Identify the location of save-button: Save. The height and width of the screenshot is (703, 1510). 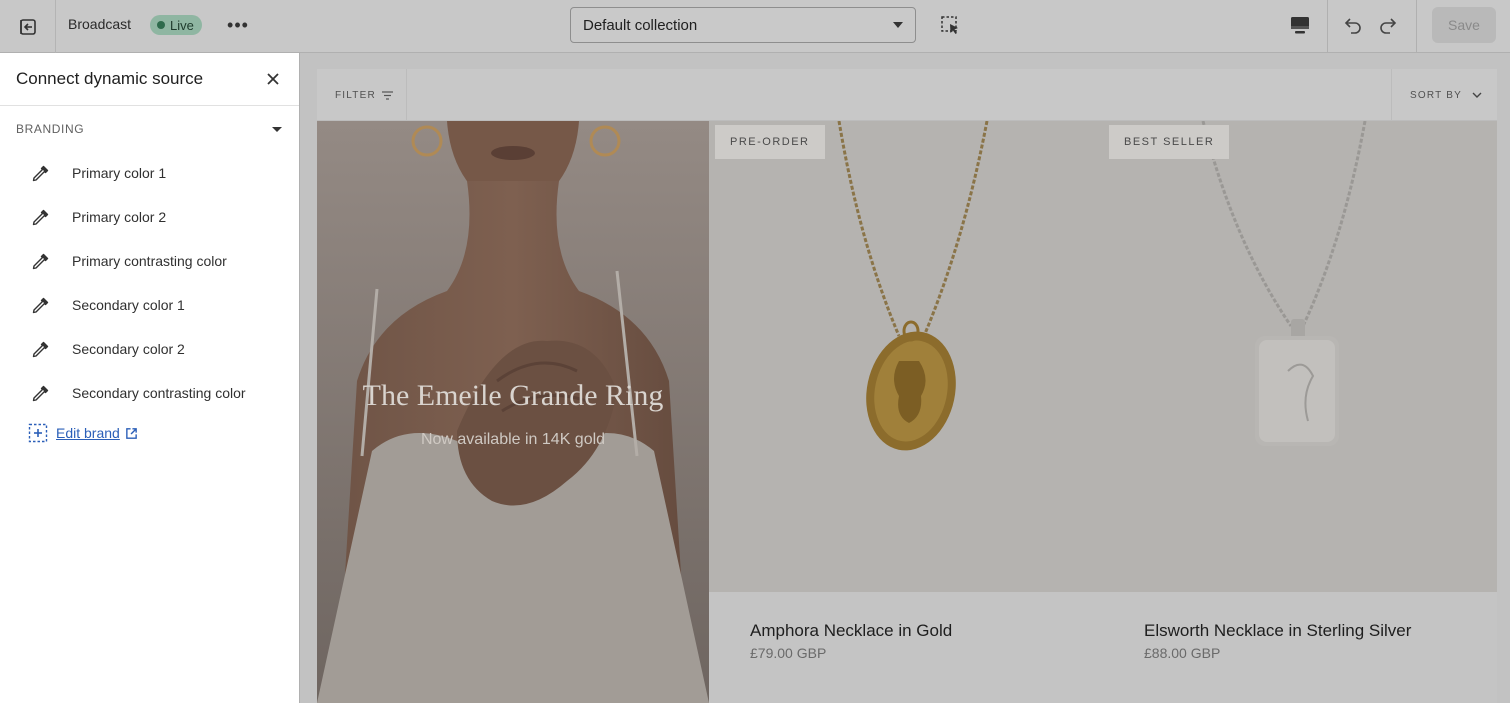
(1464, 25).